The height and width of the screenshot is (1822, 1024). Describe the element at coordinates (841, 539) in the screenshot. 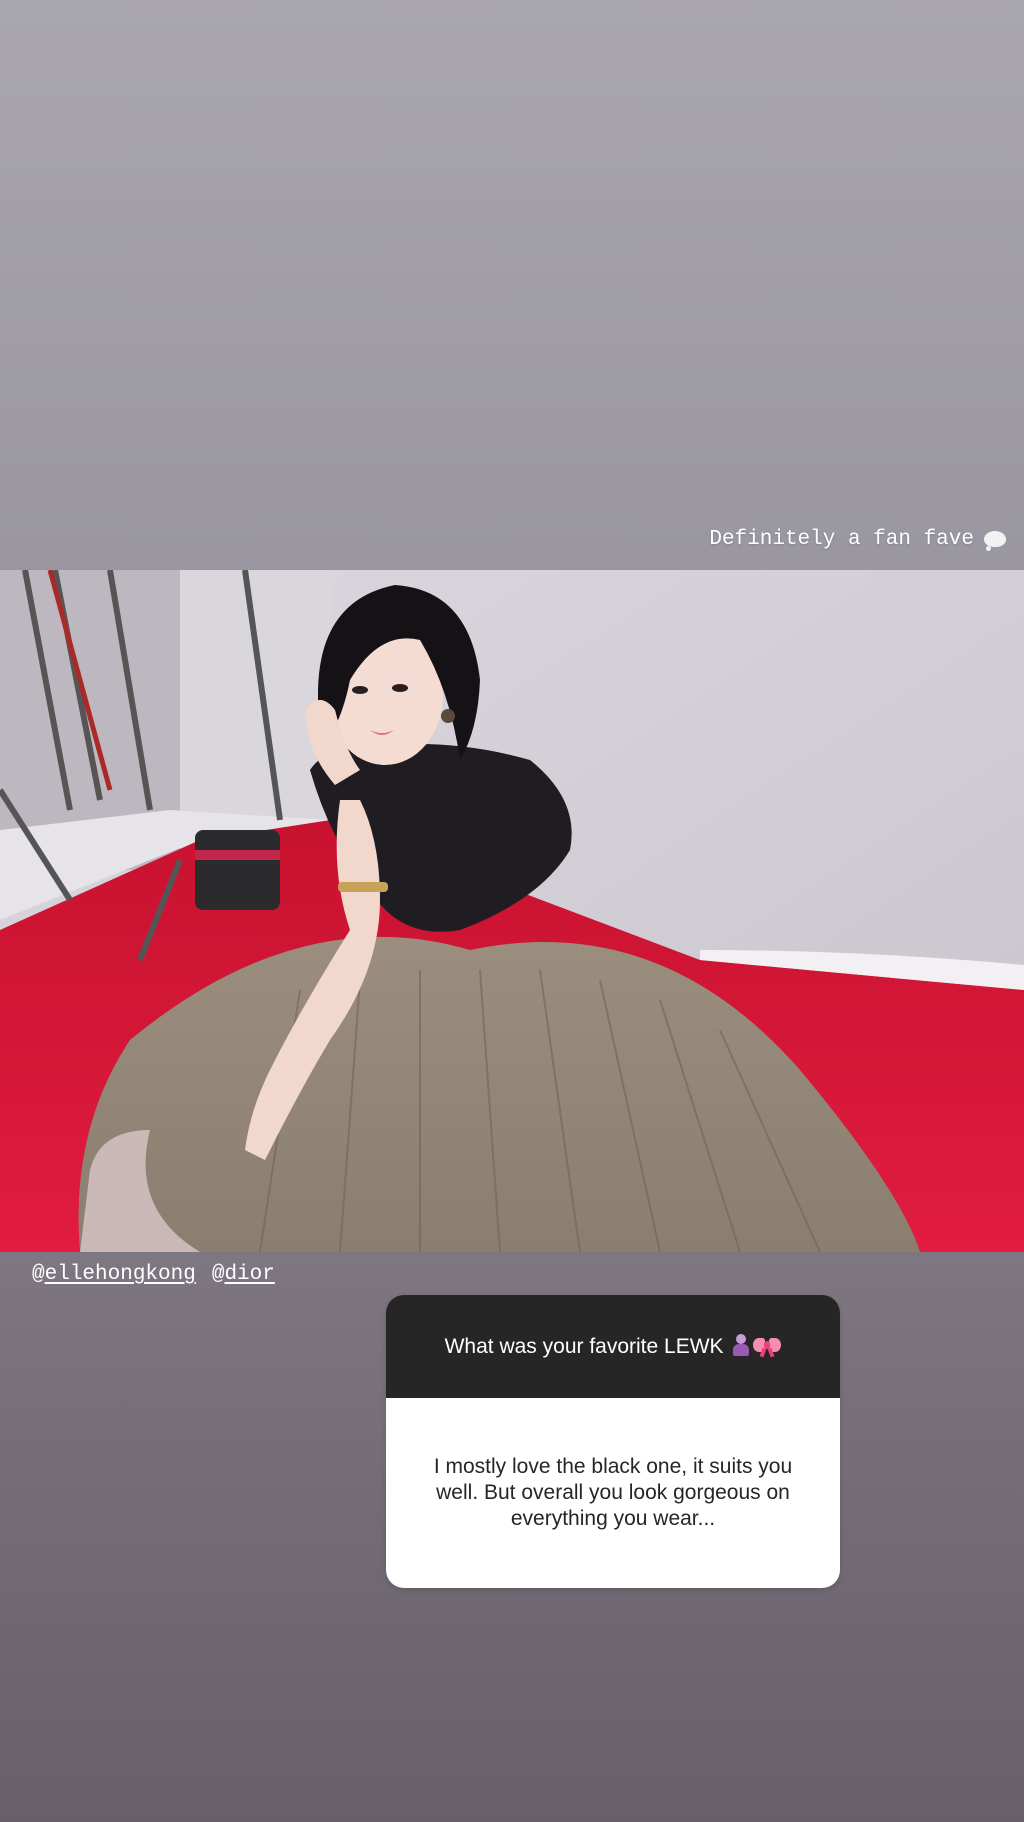

I see `caption-text: Definitely a fan fave` at that location.